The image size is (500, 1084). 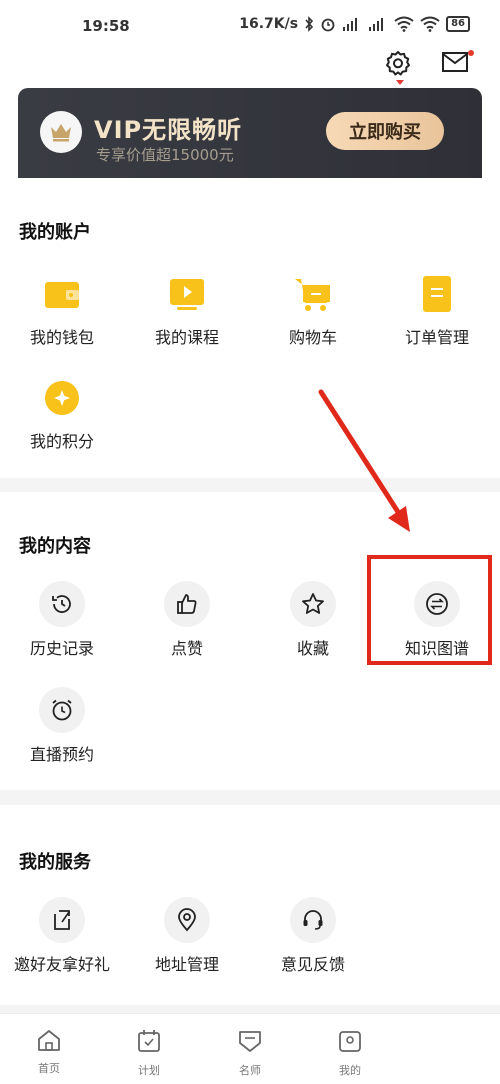 What do you see at coordinates (328, 25) in the screenshot?
I see `alarm-icon` at bounding box center [328, 25].